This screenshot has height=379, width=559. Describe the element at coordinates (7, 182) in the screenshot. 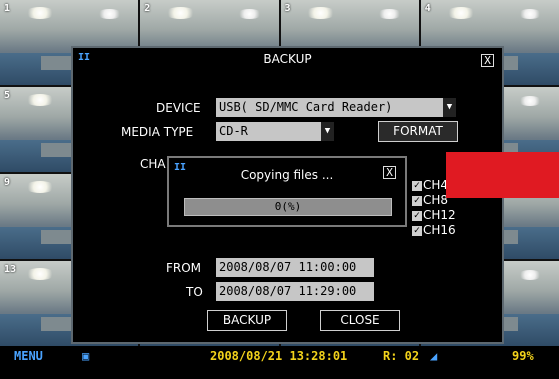

I see `camera-number: 9` at that location.